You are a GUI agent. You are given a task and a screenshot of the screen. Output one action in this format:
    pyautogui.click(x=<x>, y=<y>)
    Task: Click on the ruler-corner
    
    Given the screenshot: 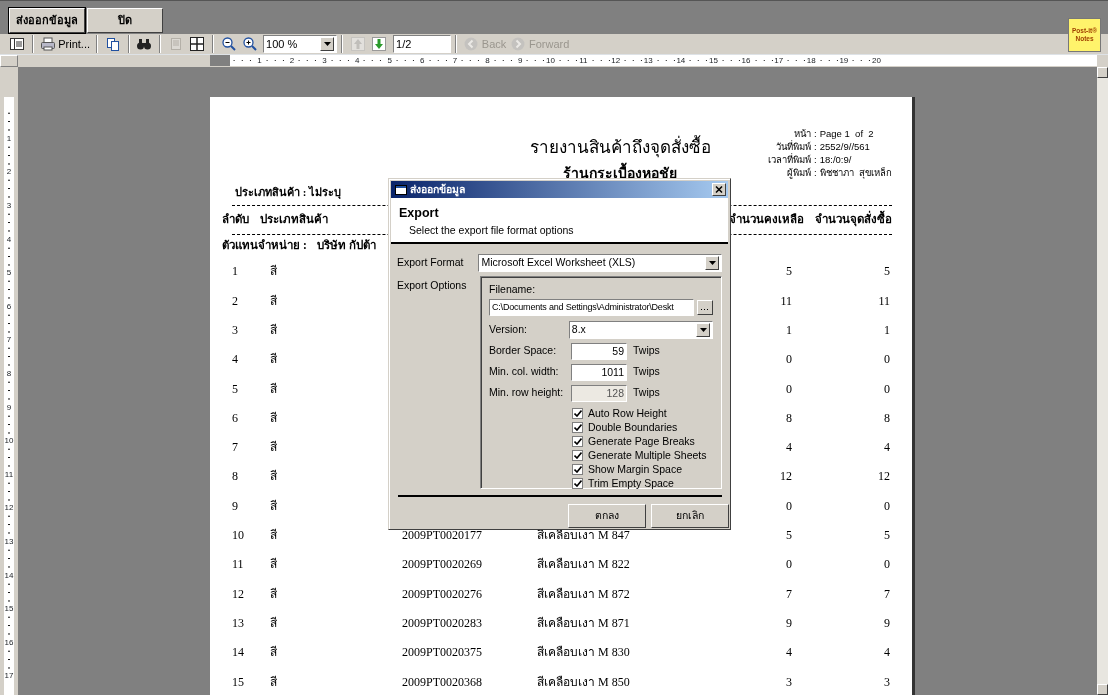 What is the action you would take?
    pyautogui.click(x=9, y=61)
    